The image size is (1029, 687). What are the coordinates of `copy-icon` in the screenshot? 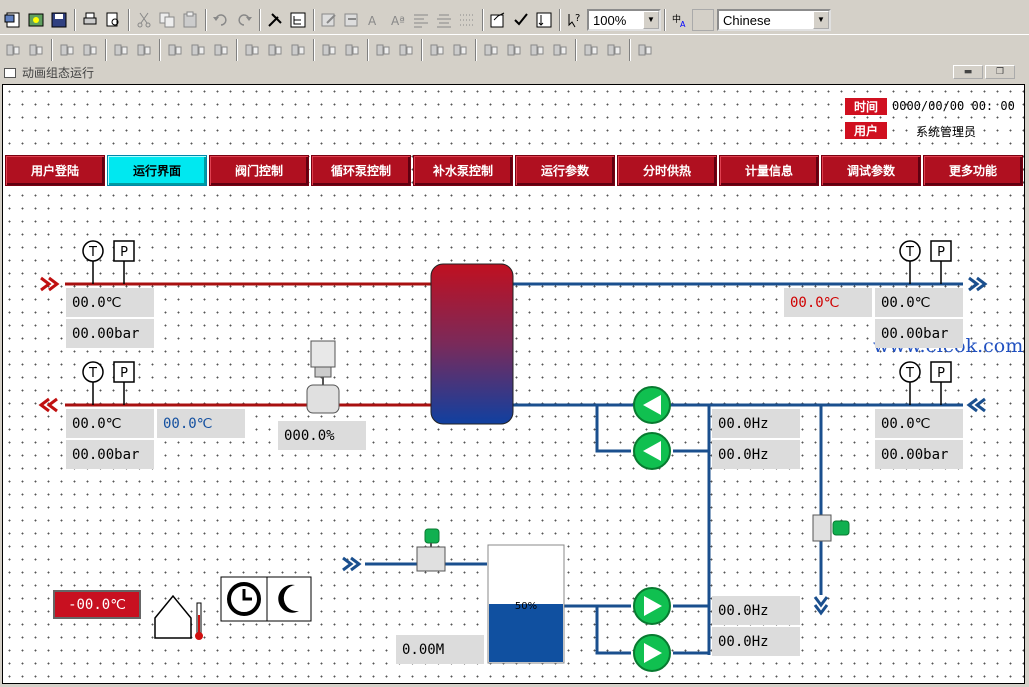 It's located at (167, 20).